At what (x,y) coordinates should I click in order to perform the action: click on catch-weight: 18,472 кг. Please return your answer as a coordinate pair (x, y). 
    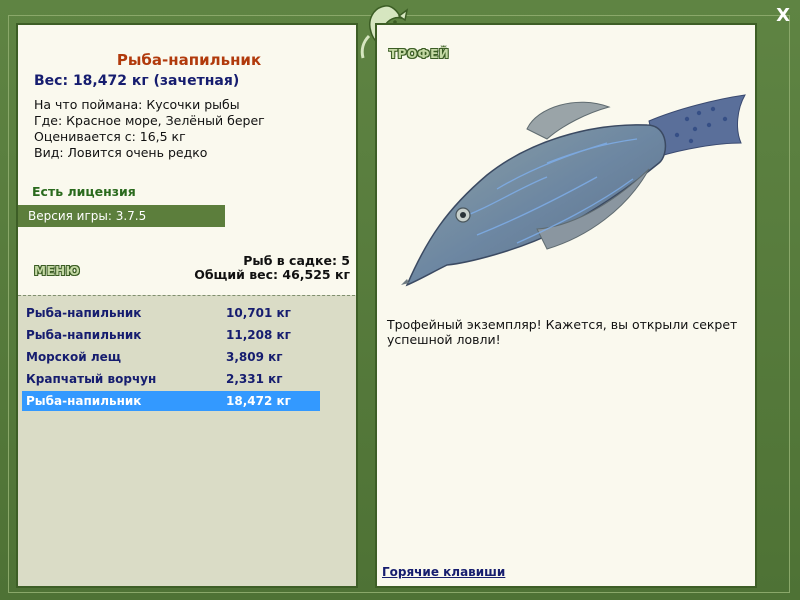
    Looking at the image, I should click on (258, 401).